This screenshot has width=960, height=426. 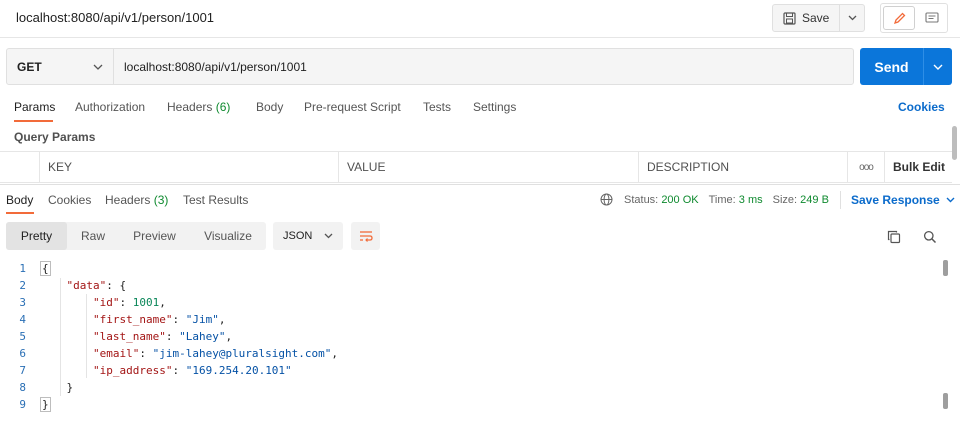 I want to click on json-number: 1001, so click(x=146, y=302).